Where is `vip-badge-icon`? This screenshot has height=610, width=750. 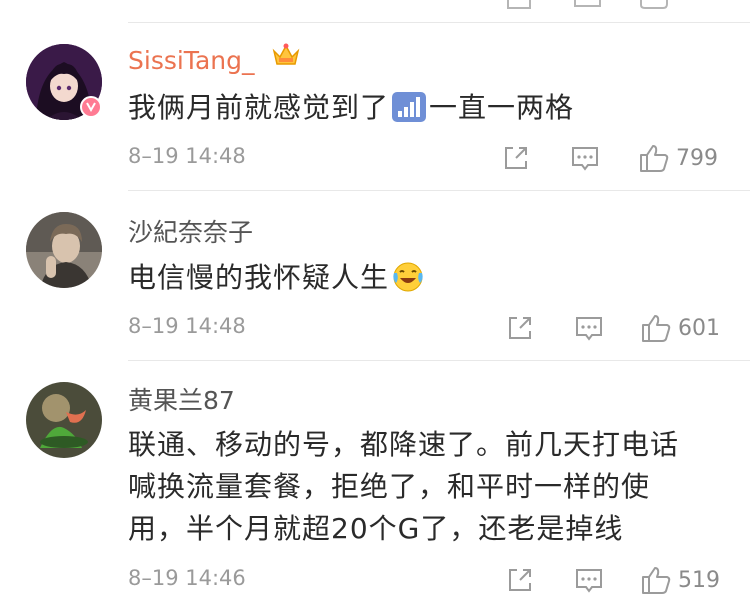
vip-badge-icon is located at coordinates (91, 107).